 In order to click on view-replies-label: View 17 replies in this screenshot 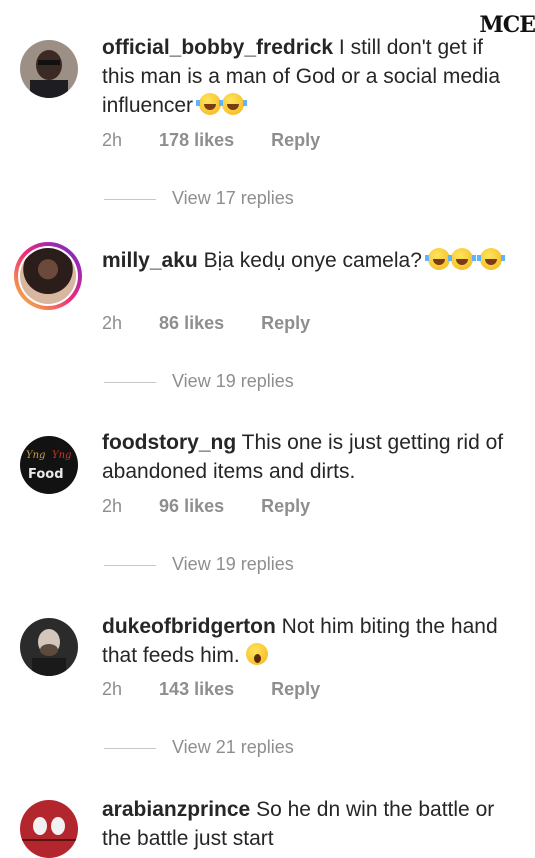, I will do `click(233, 198)`.